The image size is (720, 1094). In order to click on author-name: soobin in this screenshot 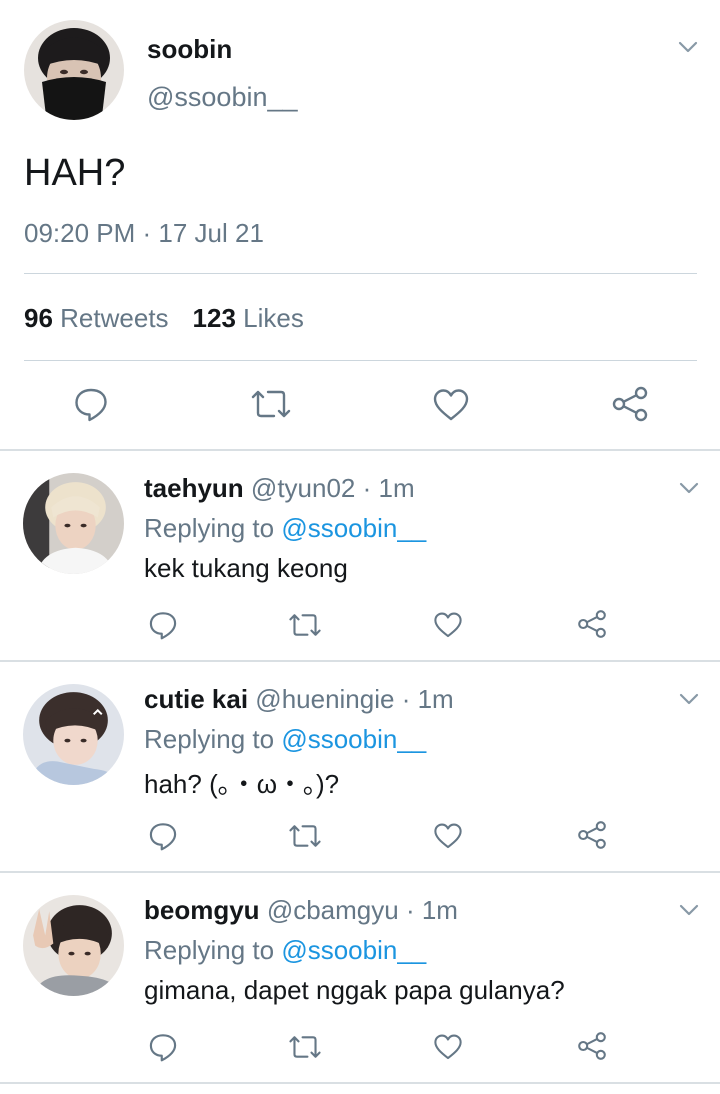, I will do `click(189, 49)`.